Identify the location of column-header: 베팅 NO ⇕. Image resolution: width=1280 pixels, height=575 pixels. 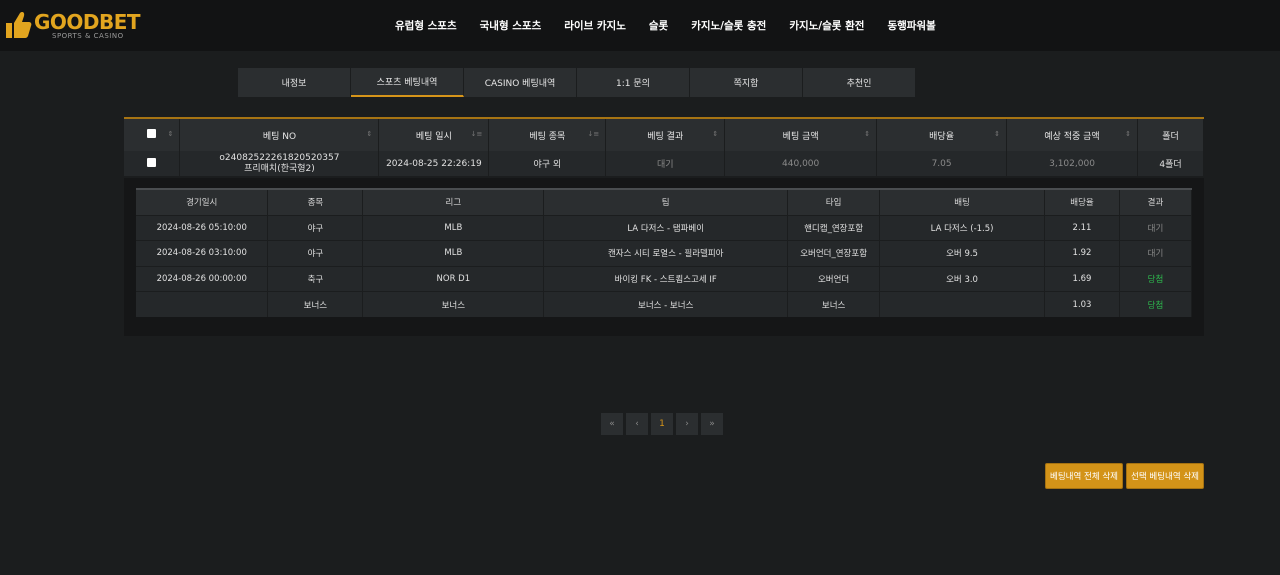
(279, 135).